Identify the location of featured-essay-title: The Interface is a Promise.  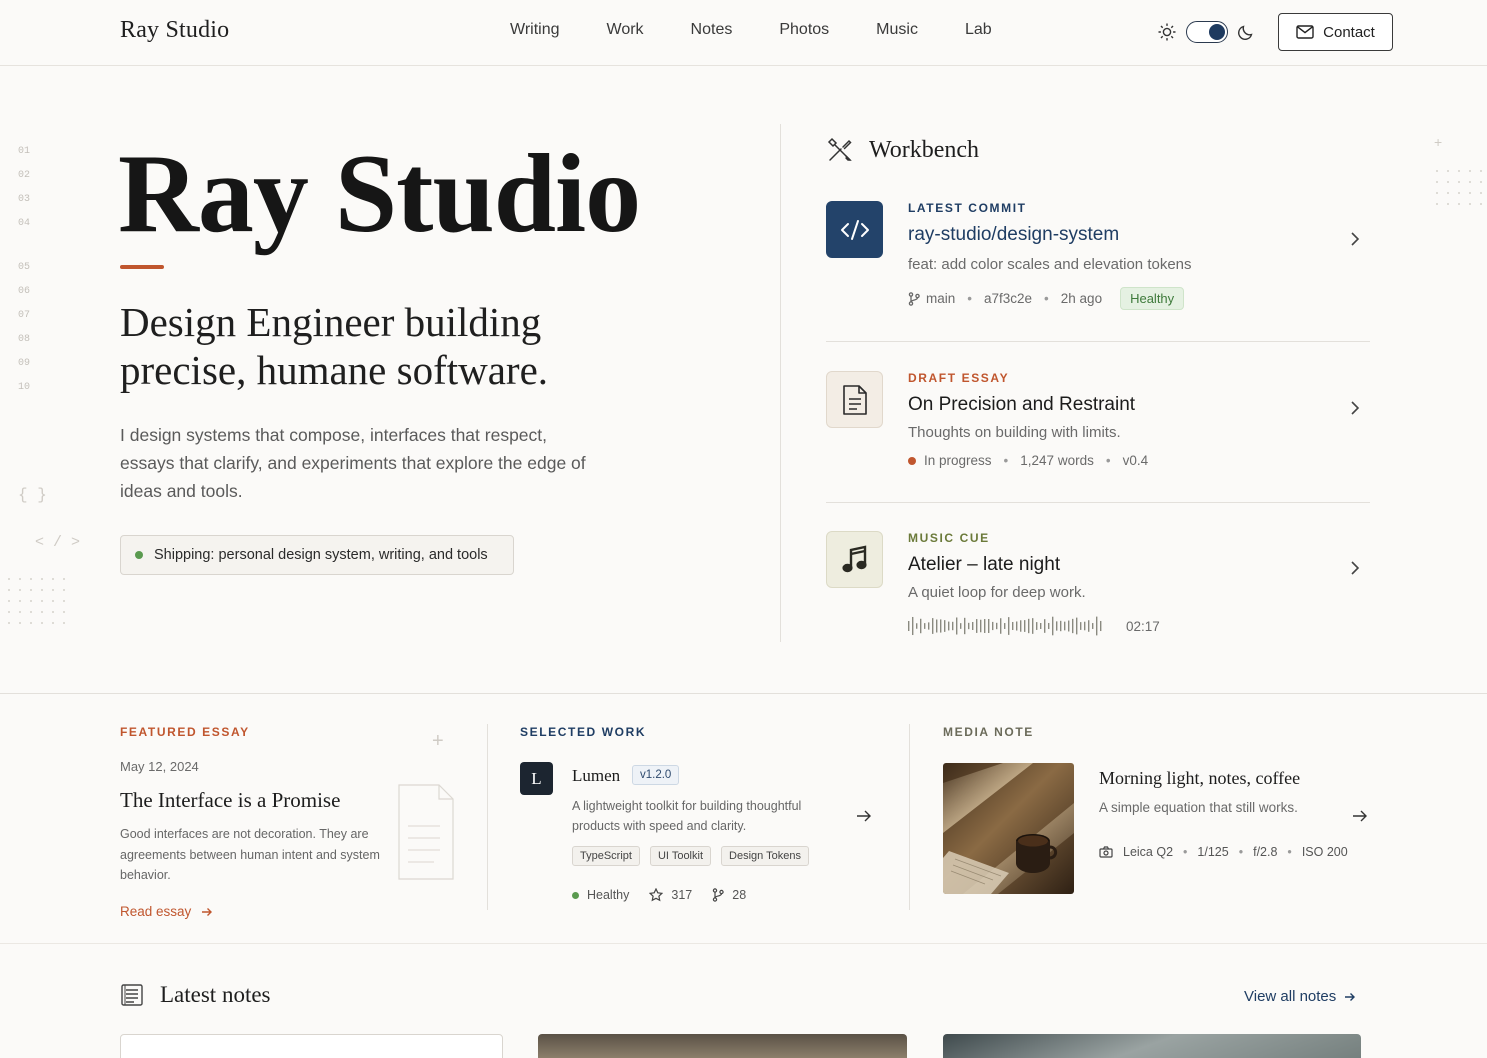
(230, 800).